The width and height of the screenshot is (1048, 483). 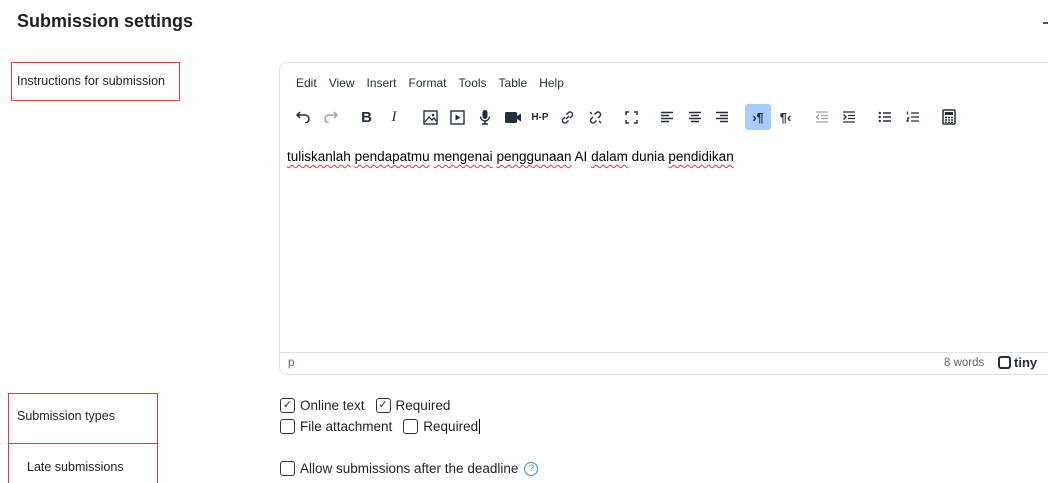 I want to click on late-submissions-label: Late submissions, so click(x=75, y=467).